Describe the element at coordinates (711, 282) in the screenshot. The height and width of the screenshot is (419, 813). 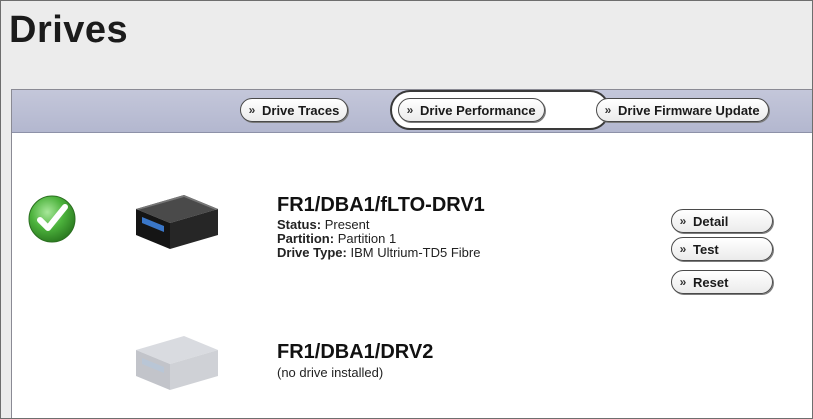
I see `button-label: Reset` at that location.